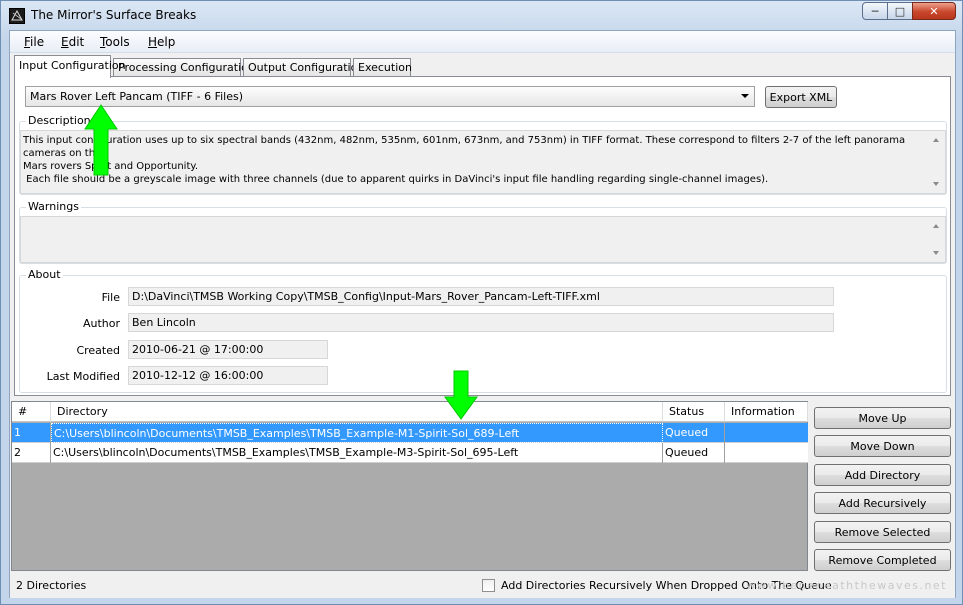 This screenshot has width=963, height=605. What do you see at coordinates (745, 96) in the screenshot?
I see `chevron-down-icon` at bounding box center [745, 96].